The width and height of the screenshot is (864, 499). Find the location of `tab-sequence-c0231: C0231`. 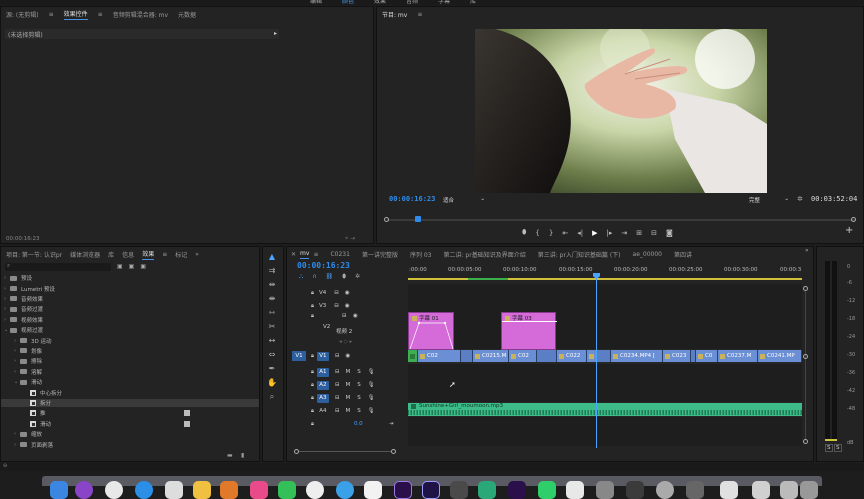

tab-sequence-c0231: C0231 is located at coordinates (339, 254).